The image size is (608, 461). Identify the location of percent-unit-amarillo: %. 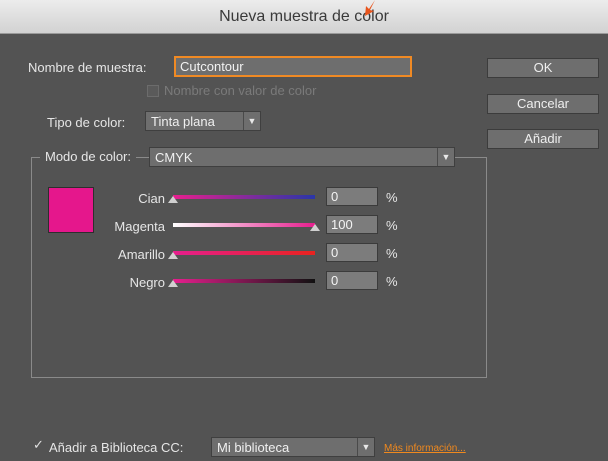
(392, 253).